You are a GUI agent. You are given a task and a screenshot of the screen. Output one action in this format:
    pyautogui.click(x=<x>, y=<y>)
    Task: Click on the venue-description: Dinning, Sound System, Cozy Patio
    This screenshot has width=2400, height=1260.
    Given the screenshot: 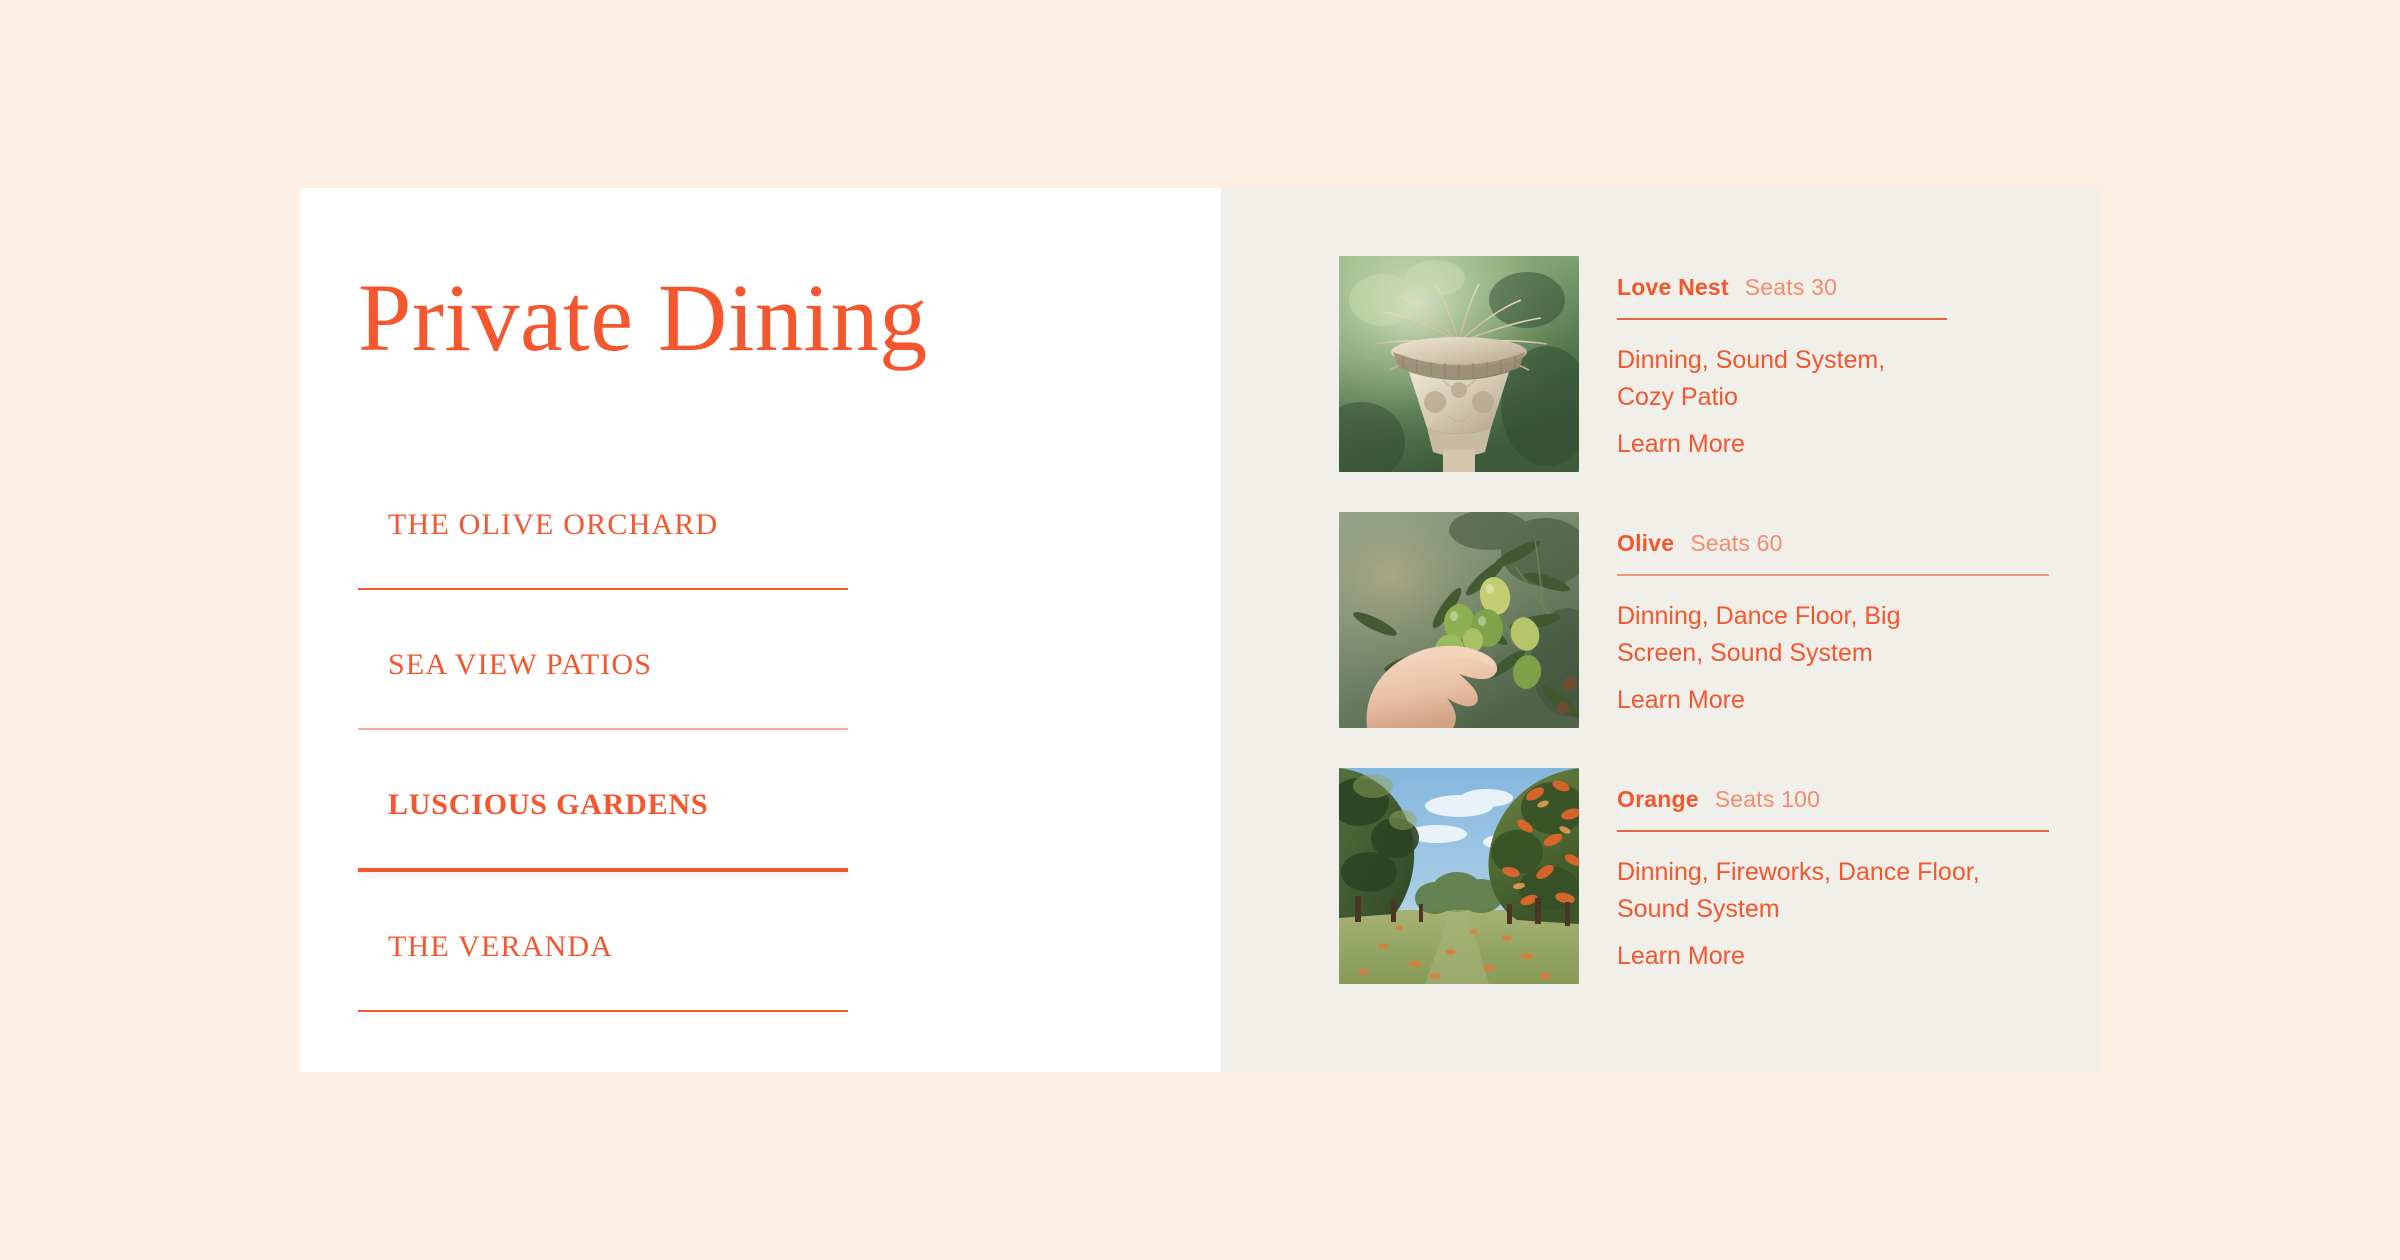 What is the action you would take?
    pyautogui.click(x=1751, y=378)
    